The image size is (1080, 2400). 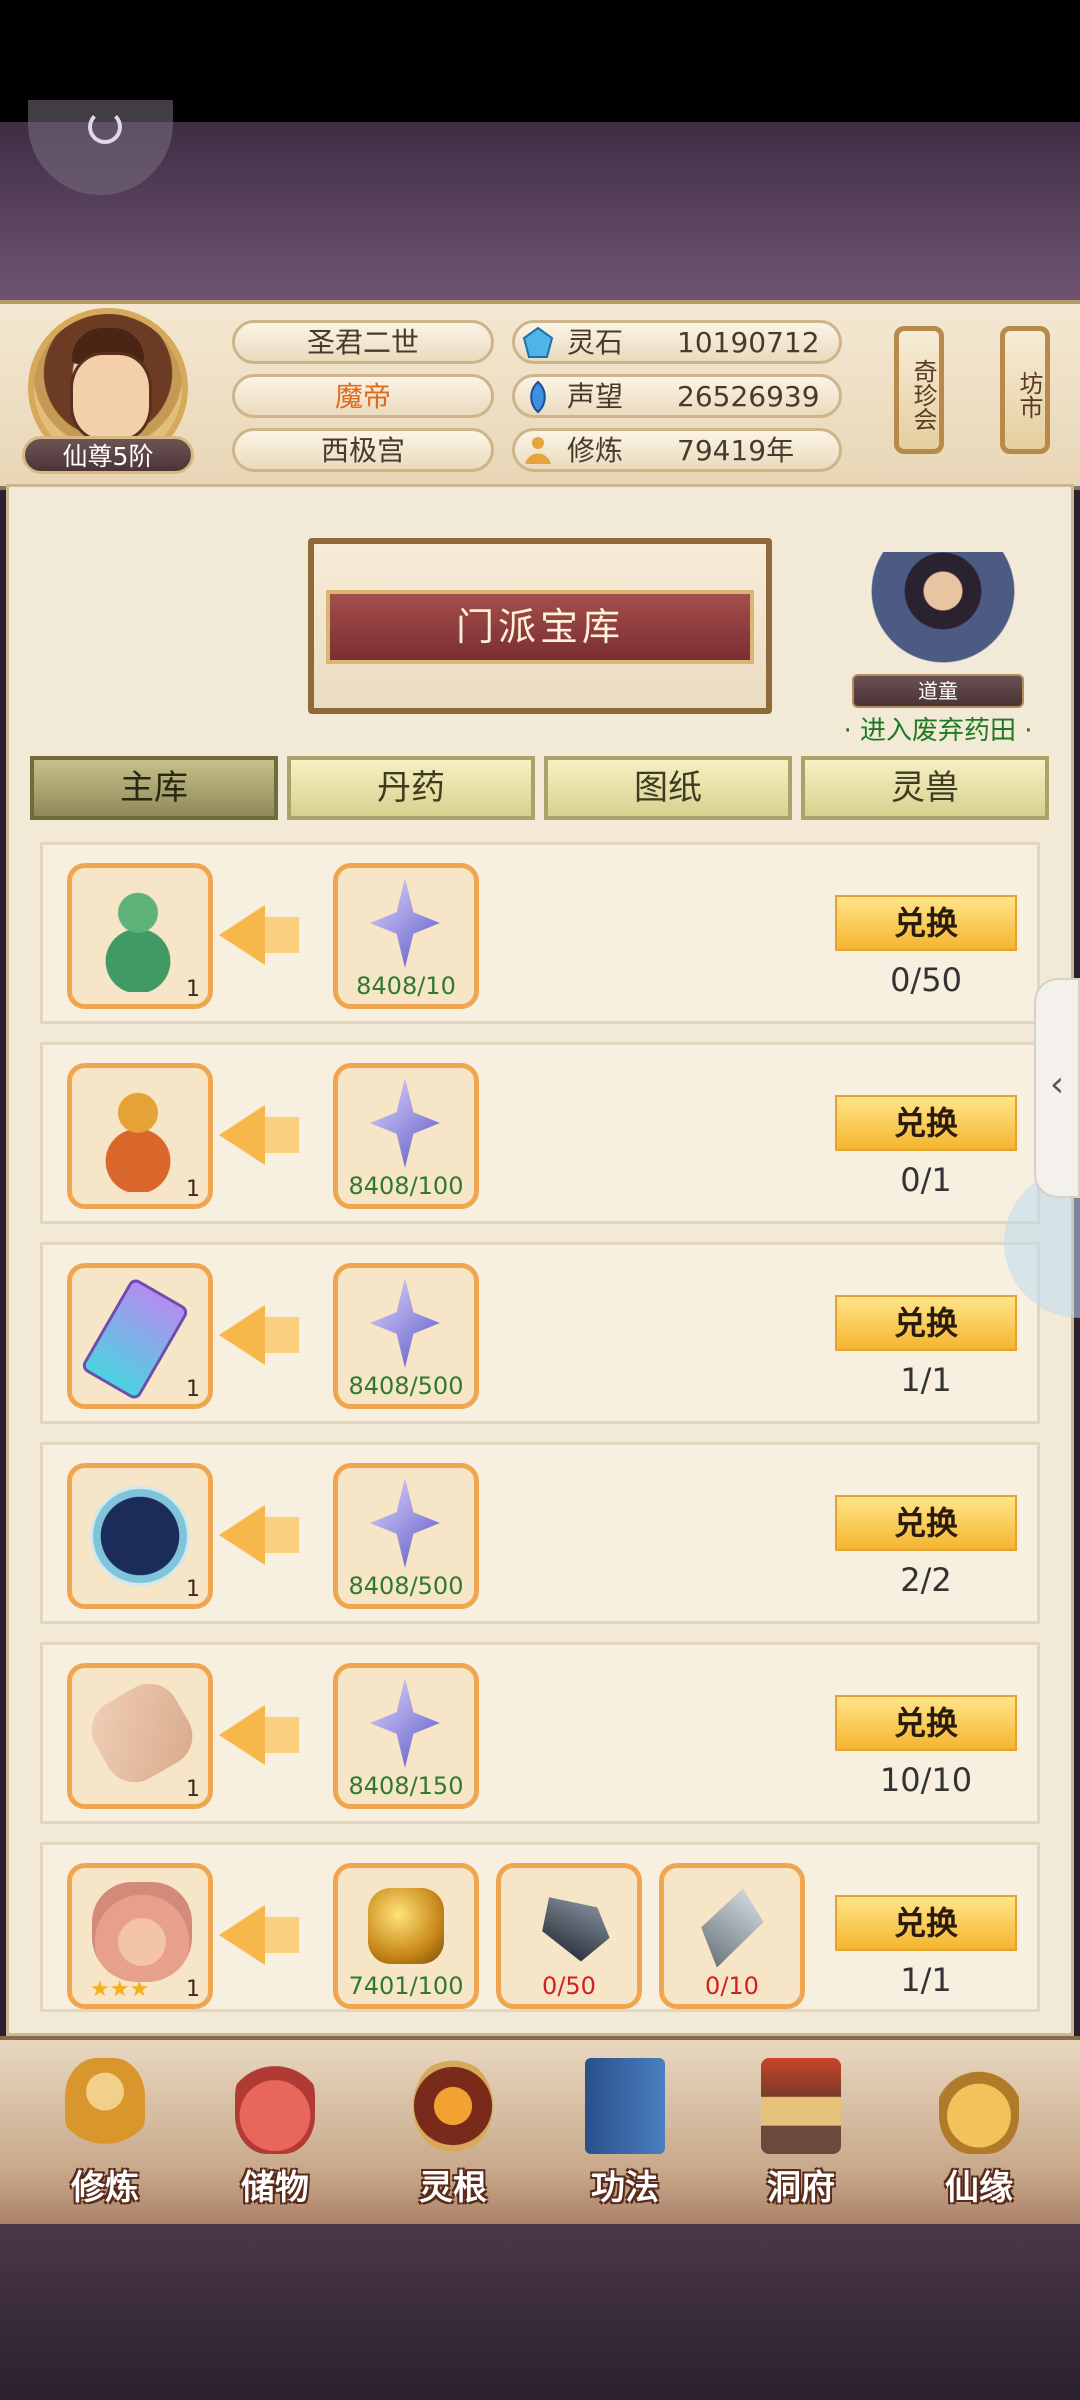 What do you see at coordinates (926, 980) in the screenshot?
I see `exchange-quota: 0/50` at bounding box center [926, 980].